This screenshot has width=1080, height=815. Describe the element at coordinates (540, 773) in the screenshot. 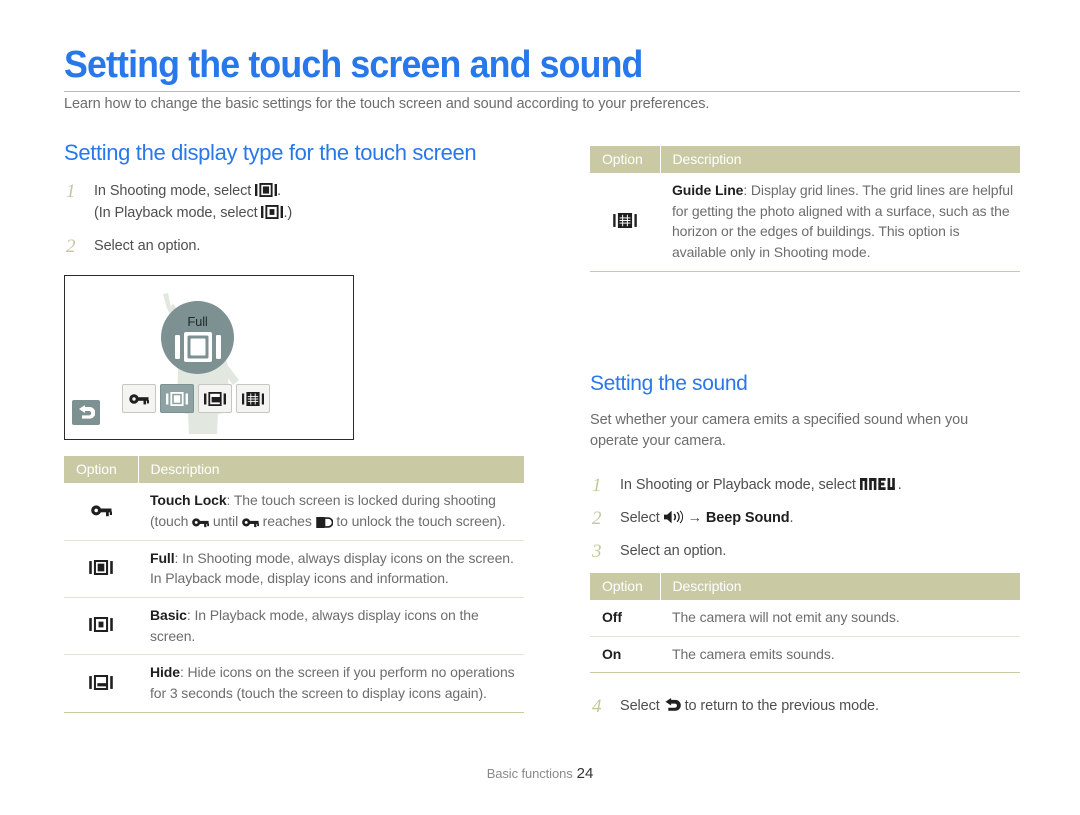

I see `page-footer: Basic functions 24` at that location.